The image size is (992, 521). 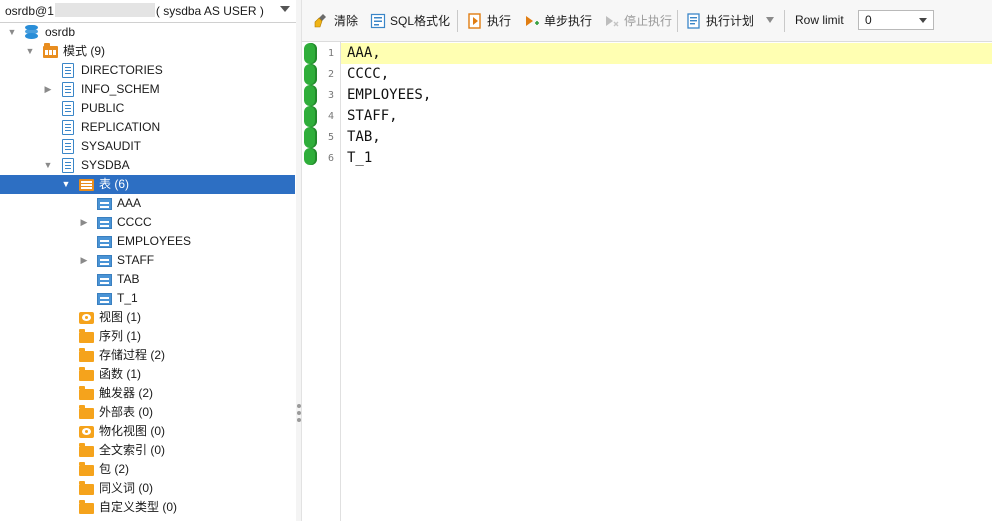 I want to click on tree-node-label: 物化视图 (0), so click(x=132, y=431).